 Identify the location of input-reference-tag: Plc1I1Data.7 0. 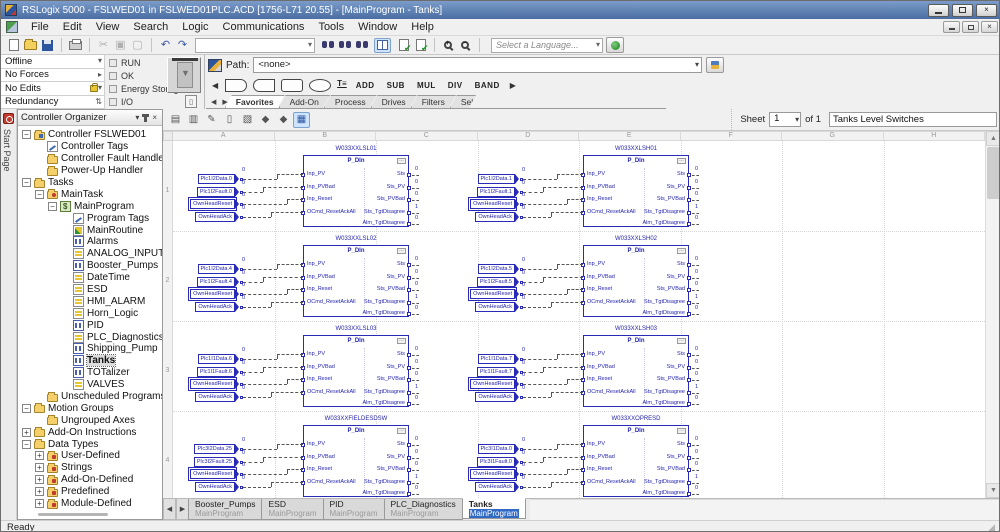
(501, 355).